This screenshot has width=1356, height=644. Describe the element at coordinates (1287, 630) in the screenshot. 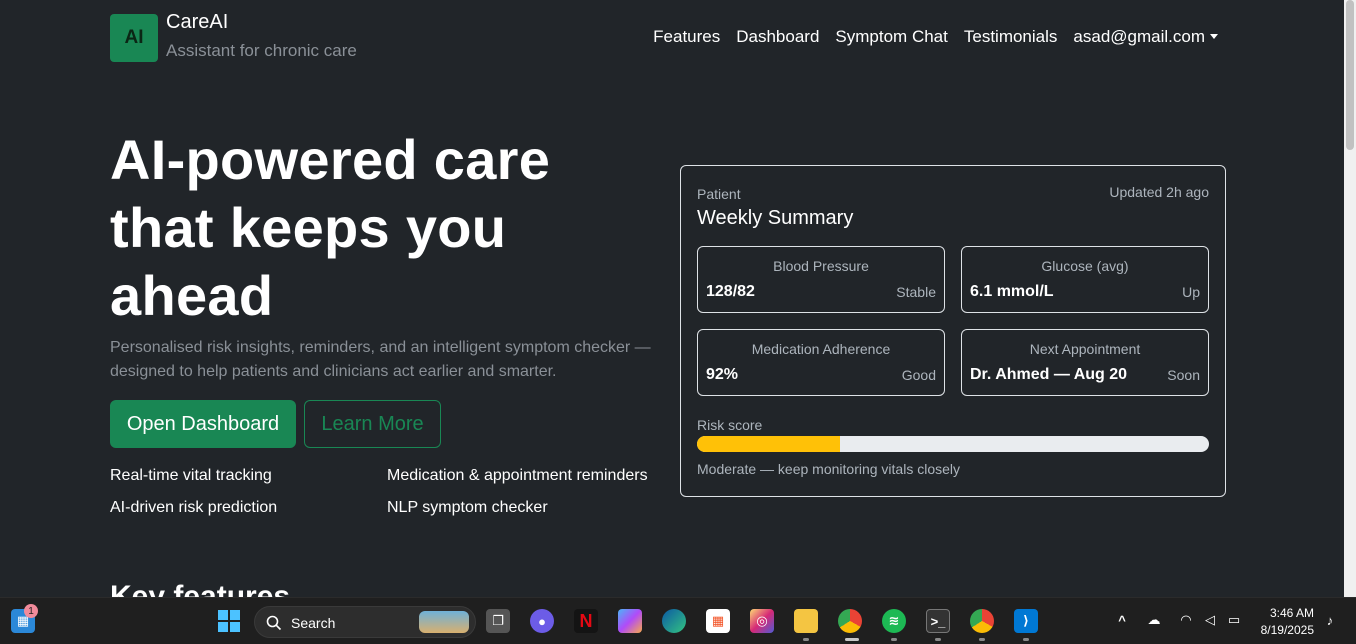

I see `clock-date: 8/19/2025` at that location.